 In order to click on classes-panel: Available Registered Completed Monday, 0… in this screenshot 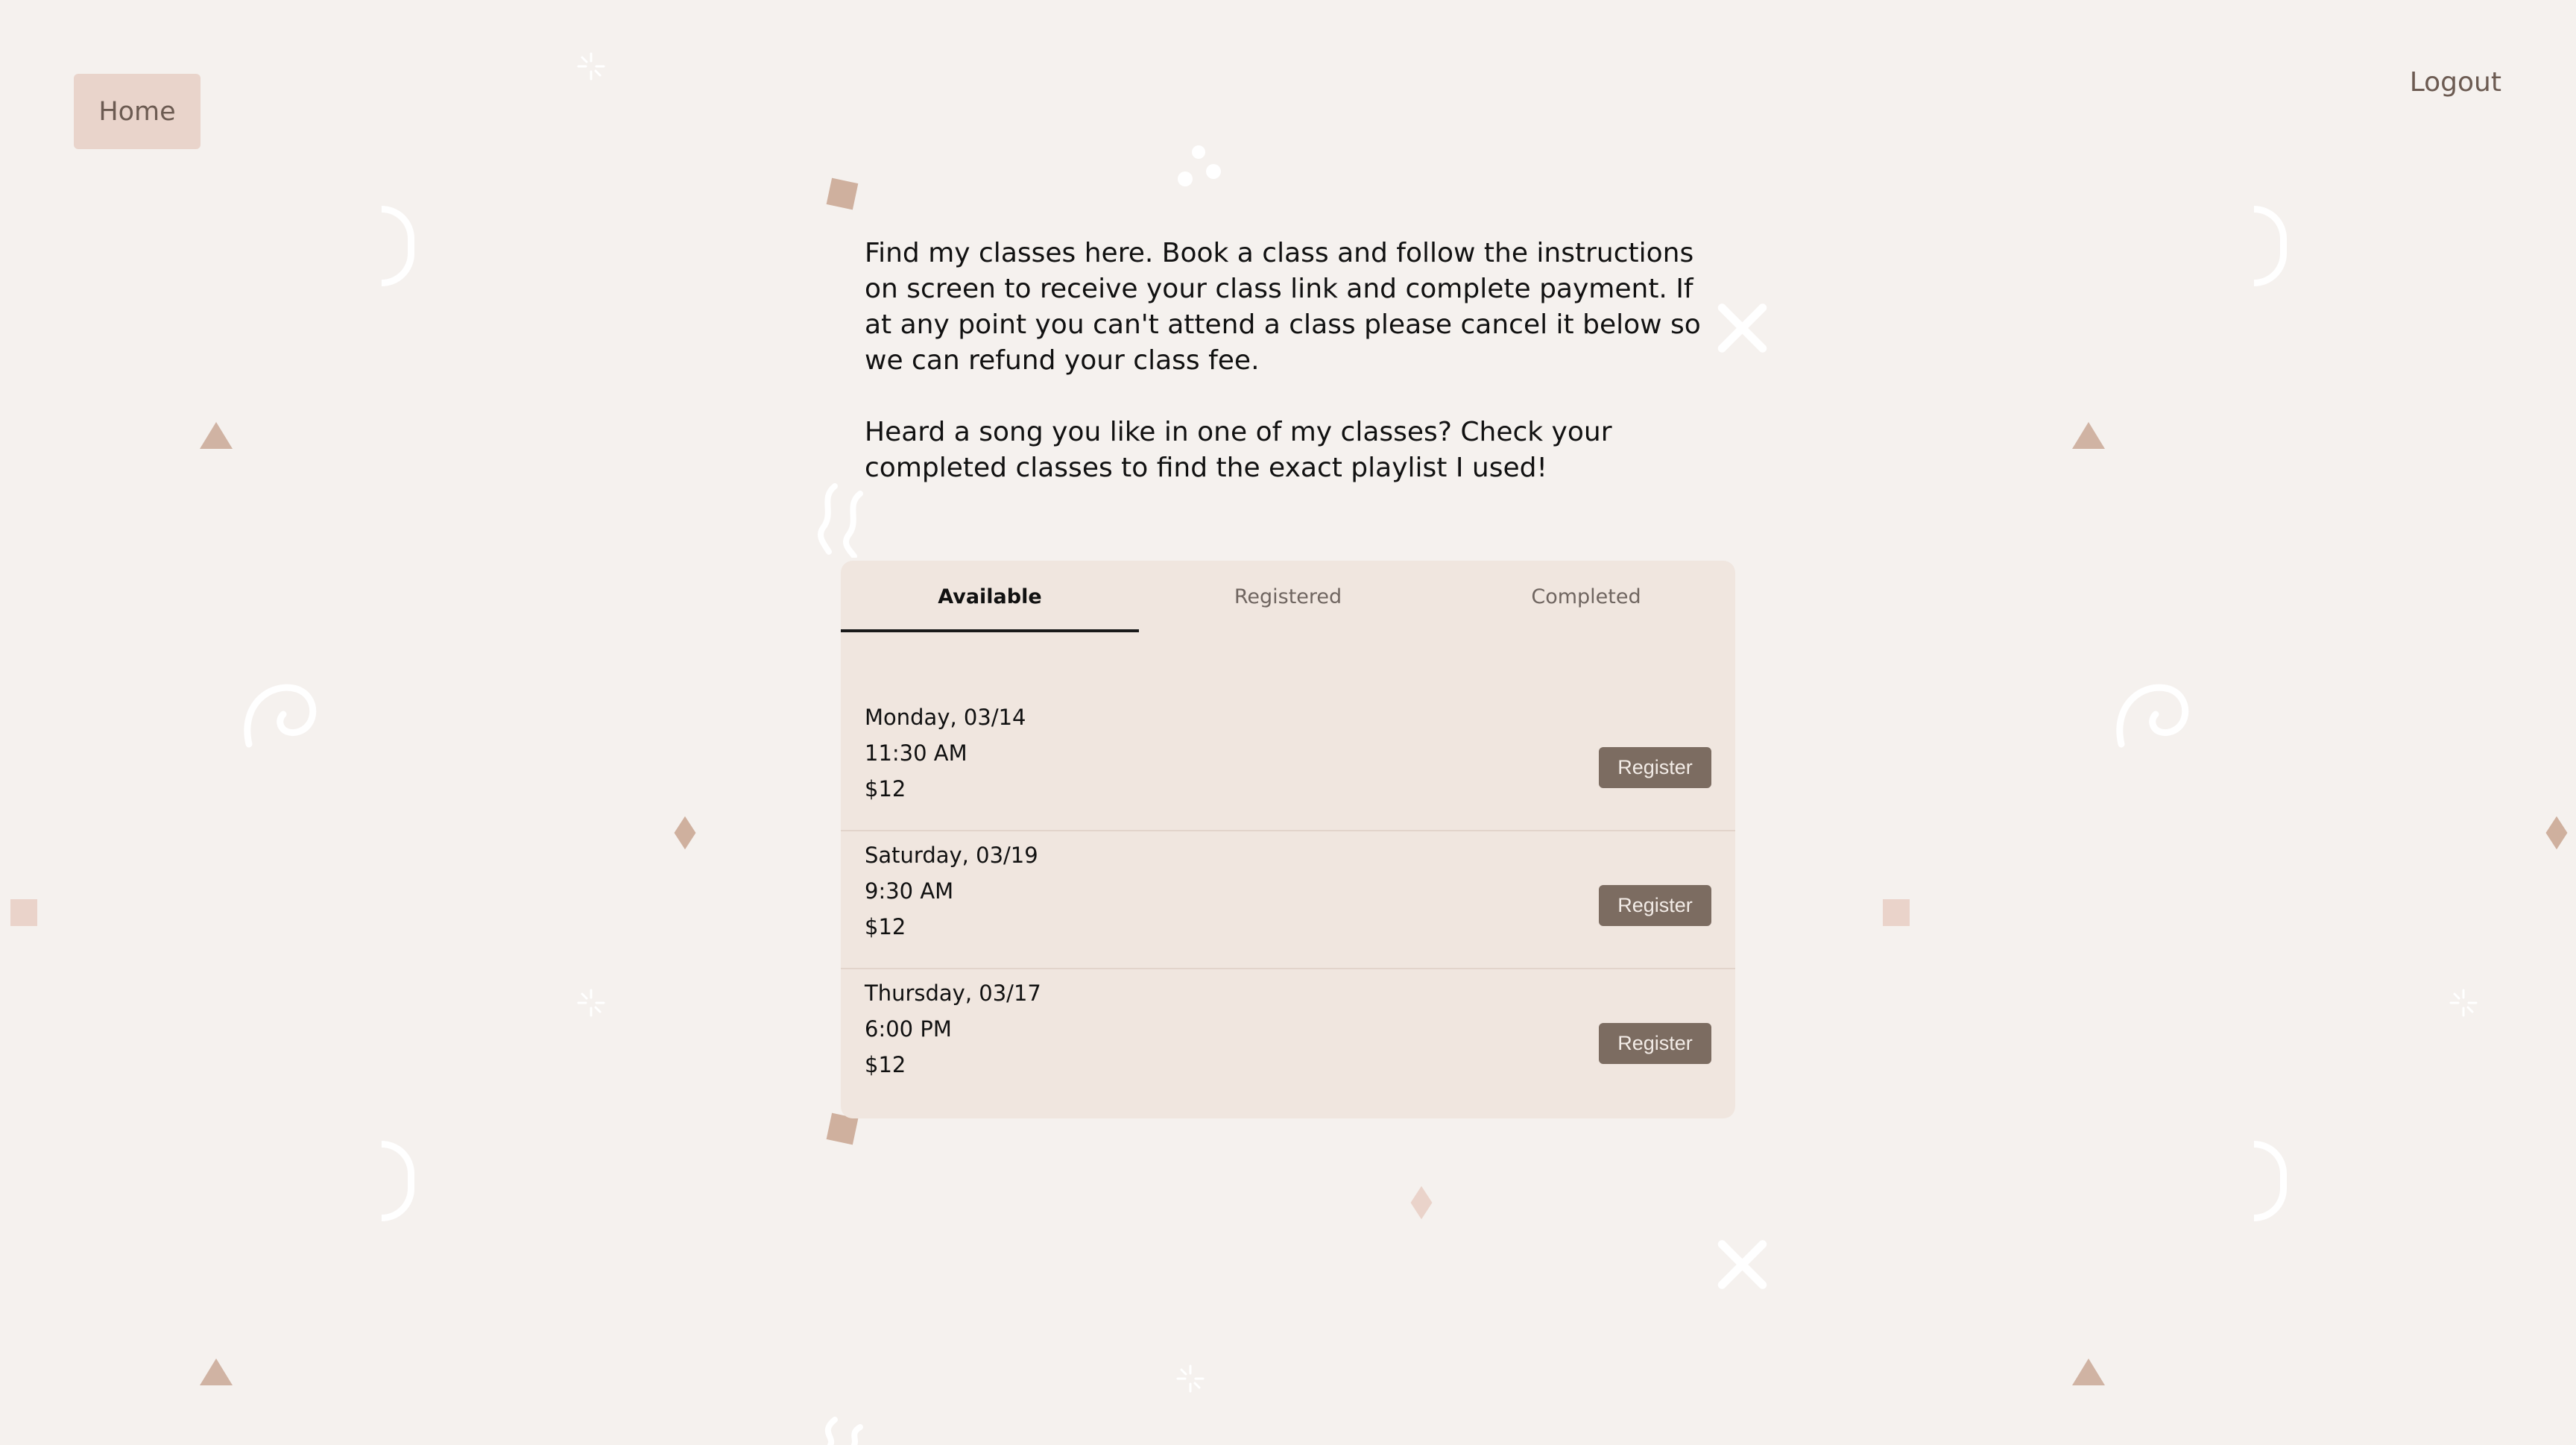, I will do `click(1288, 839)`.